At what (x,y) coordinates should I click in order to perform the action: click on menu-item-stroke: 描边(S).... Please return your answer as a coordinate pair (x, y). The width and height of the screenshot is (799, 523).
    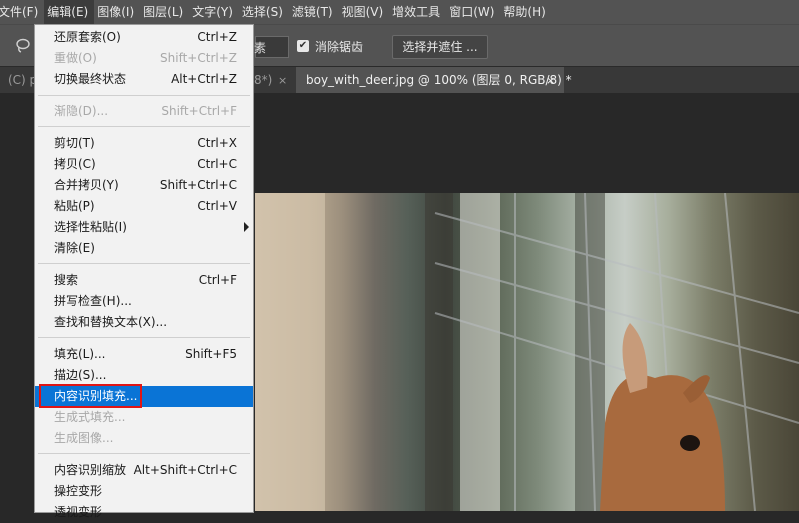
    Looking at the image, I should click on (144, 375).